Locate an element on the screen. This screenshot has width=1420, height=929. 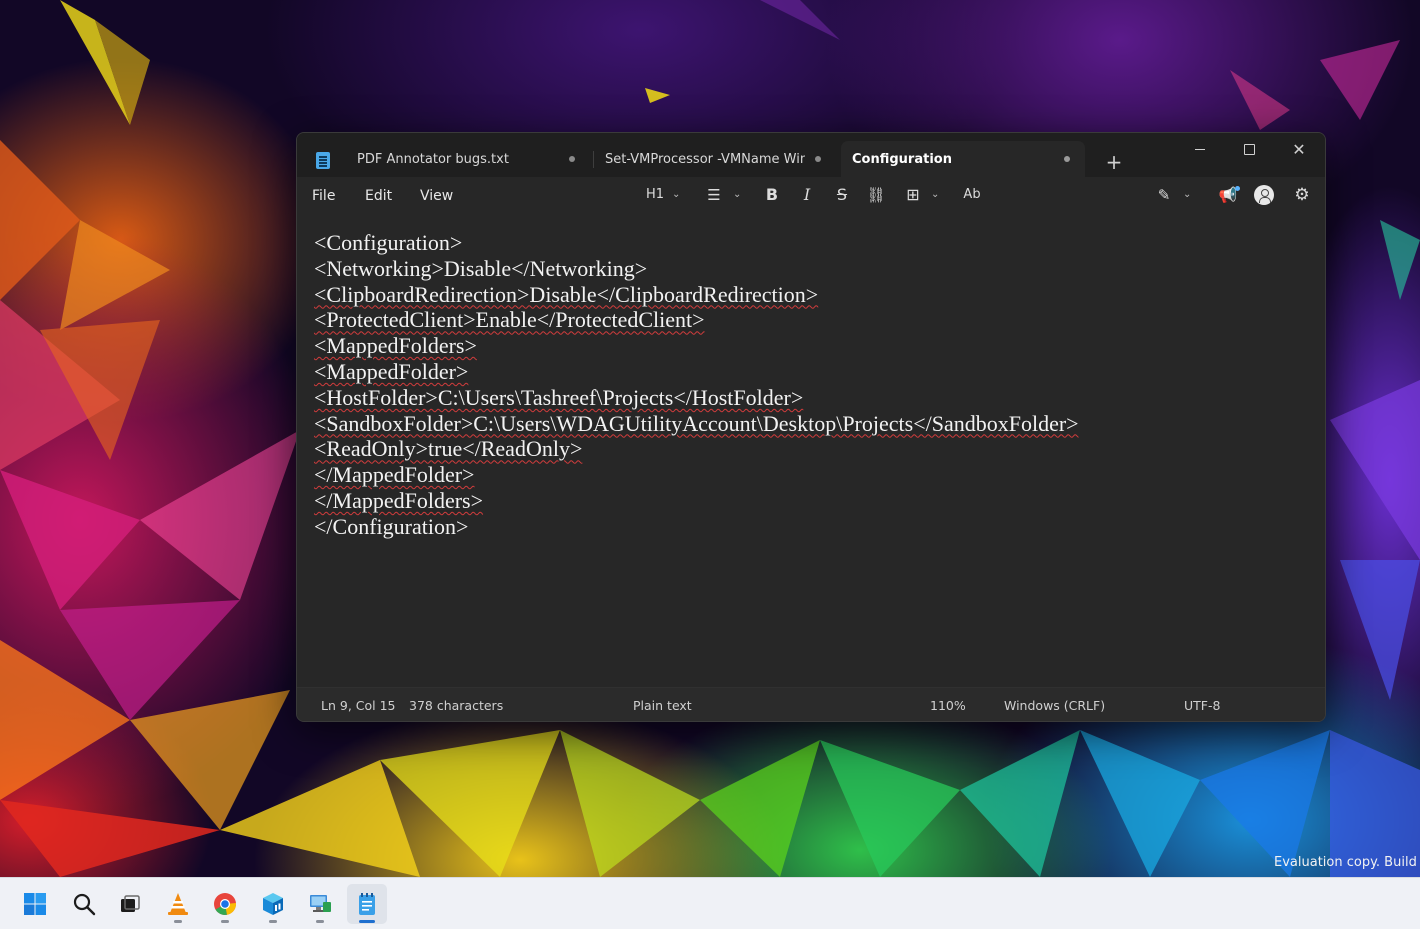
taskbar-notepad is located at coordinates (367, 904).